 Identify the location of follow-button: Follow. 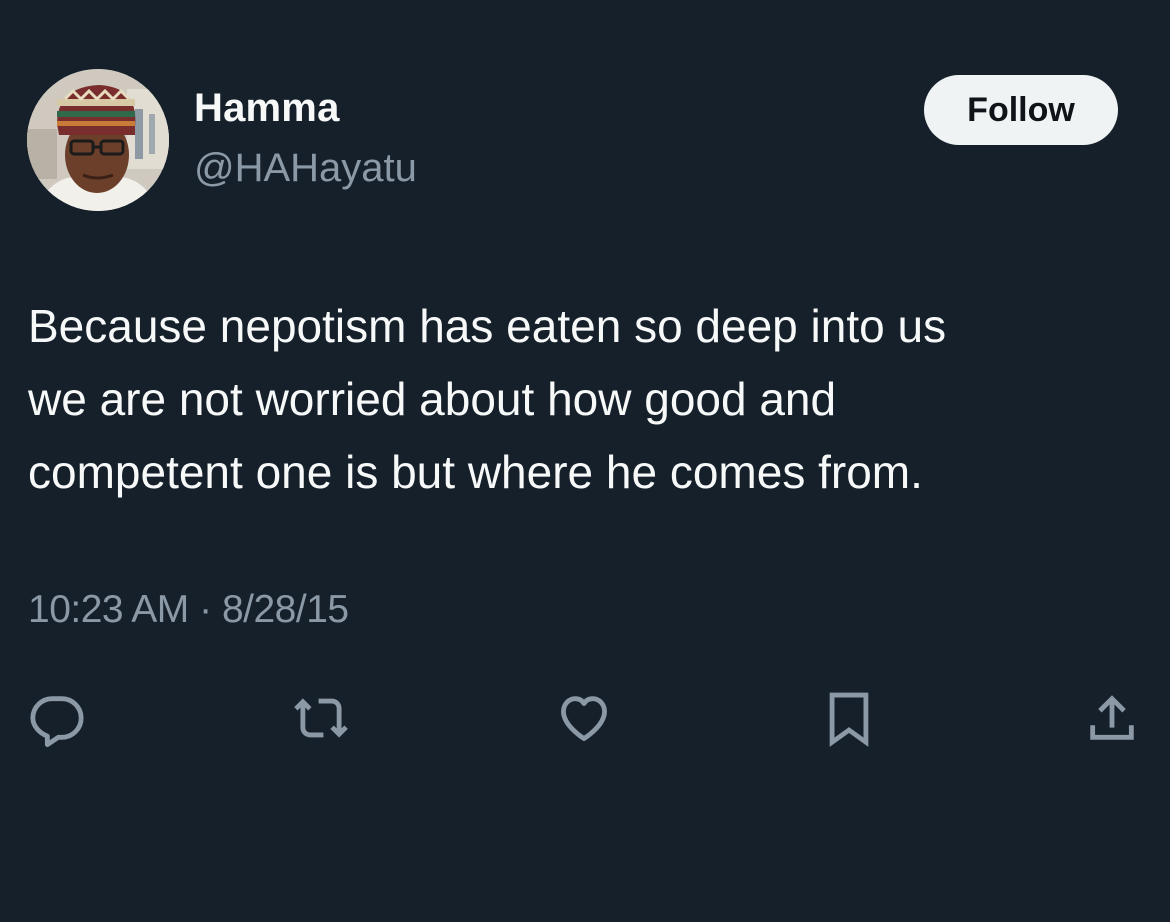
(1021, 110).